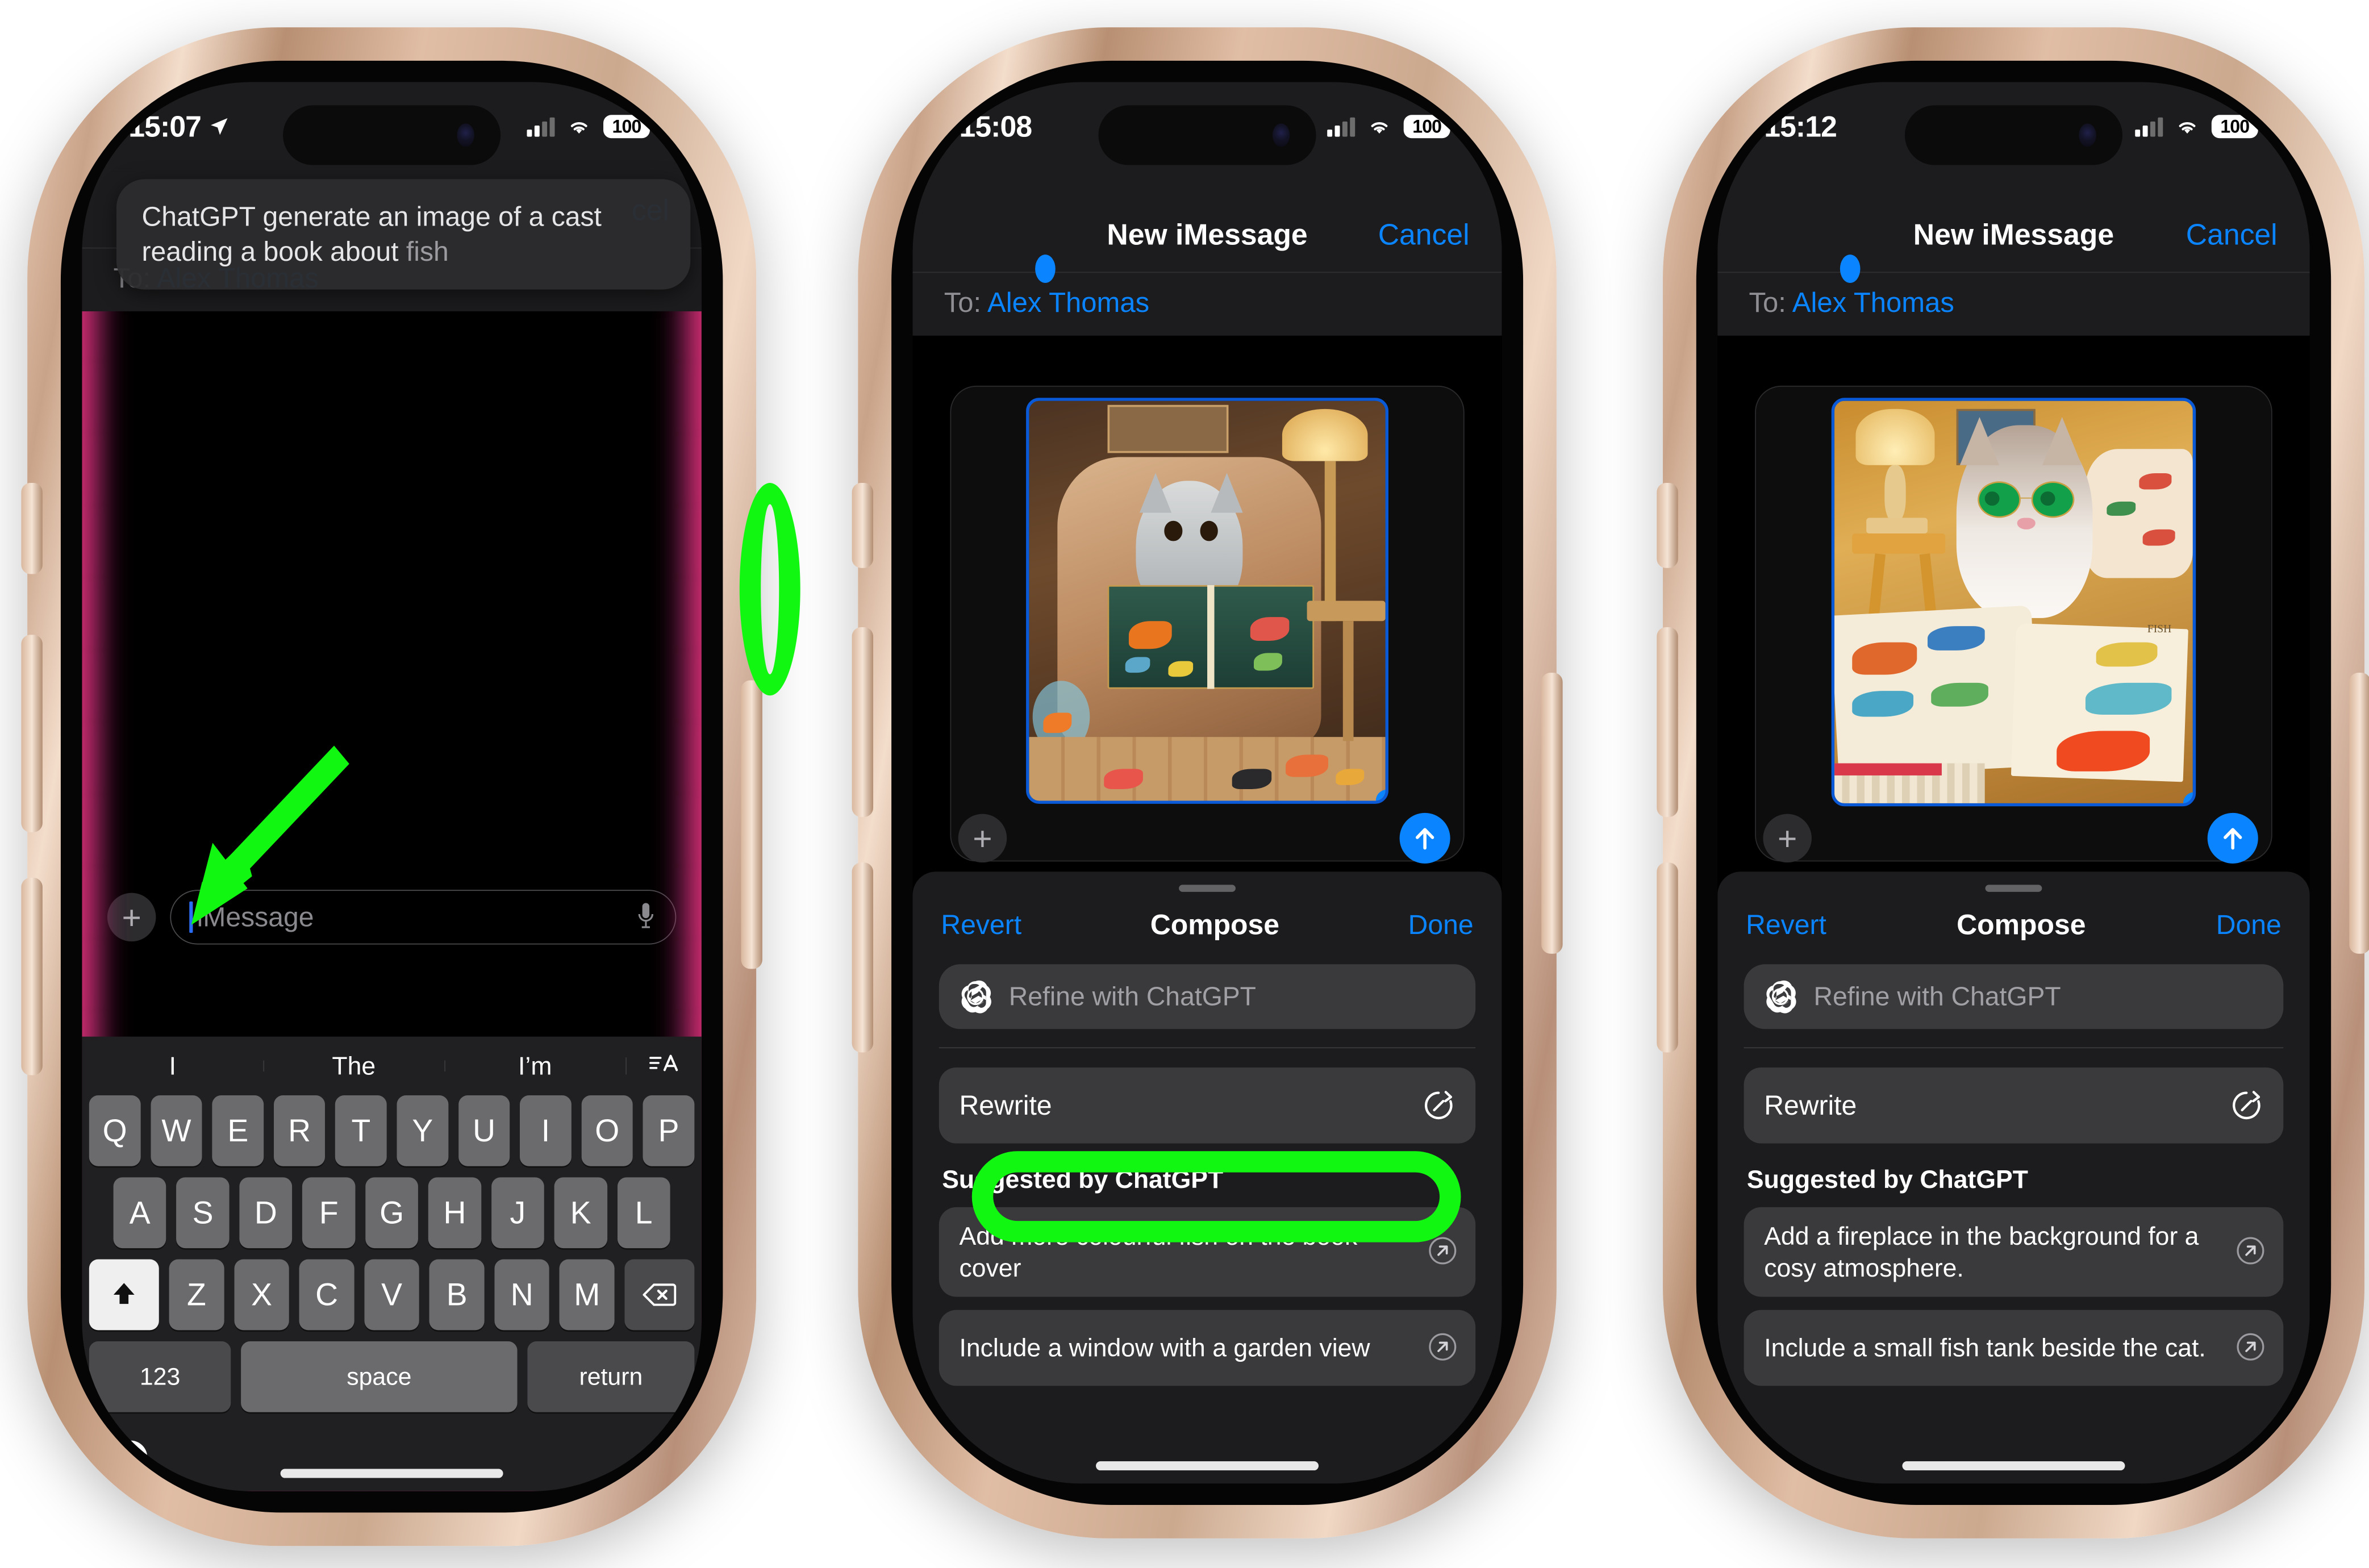 Image resolution: width=2369 pixels, height=1568 pixels. Describe the element at coordinates (266, 1213) in the screenshot. I see `key-d: D` at that location.